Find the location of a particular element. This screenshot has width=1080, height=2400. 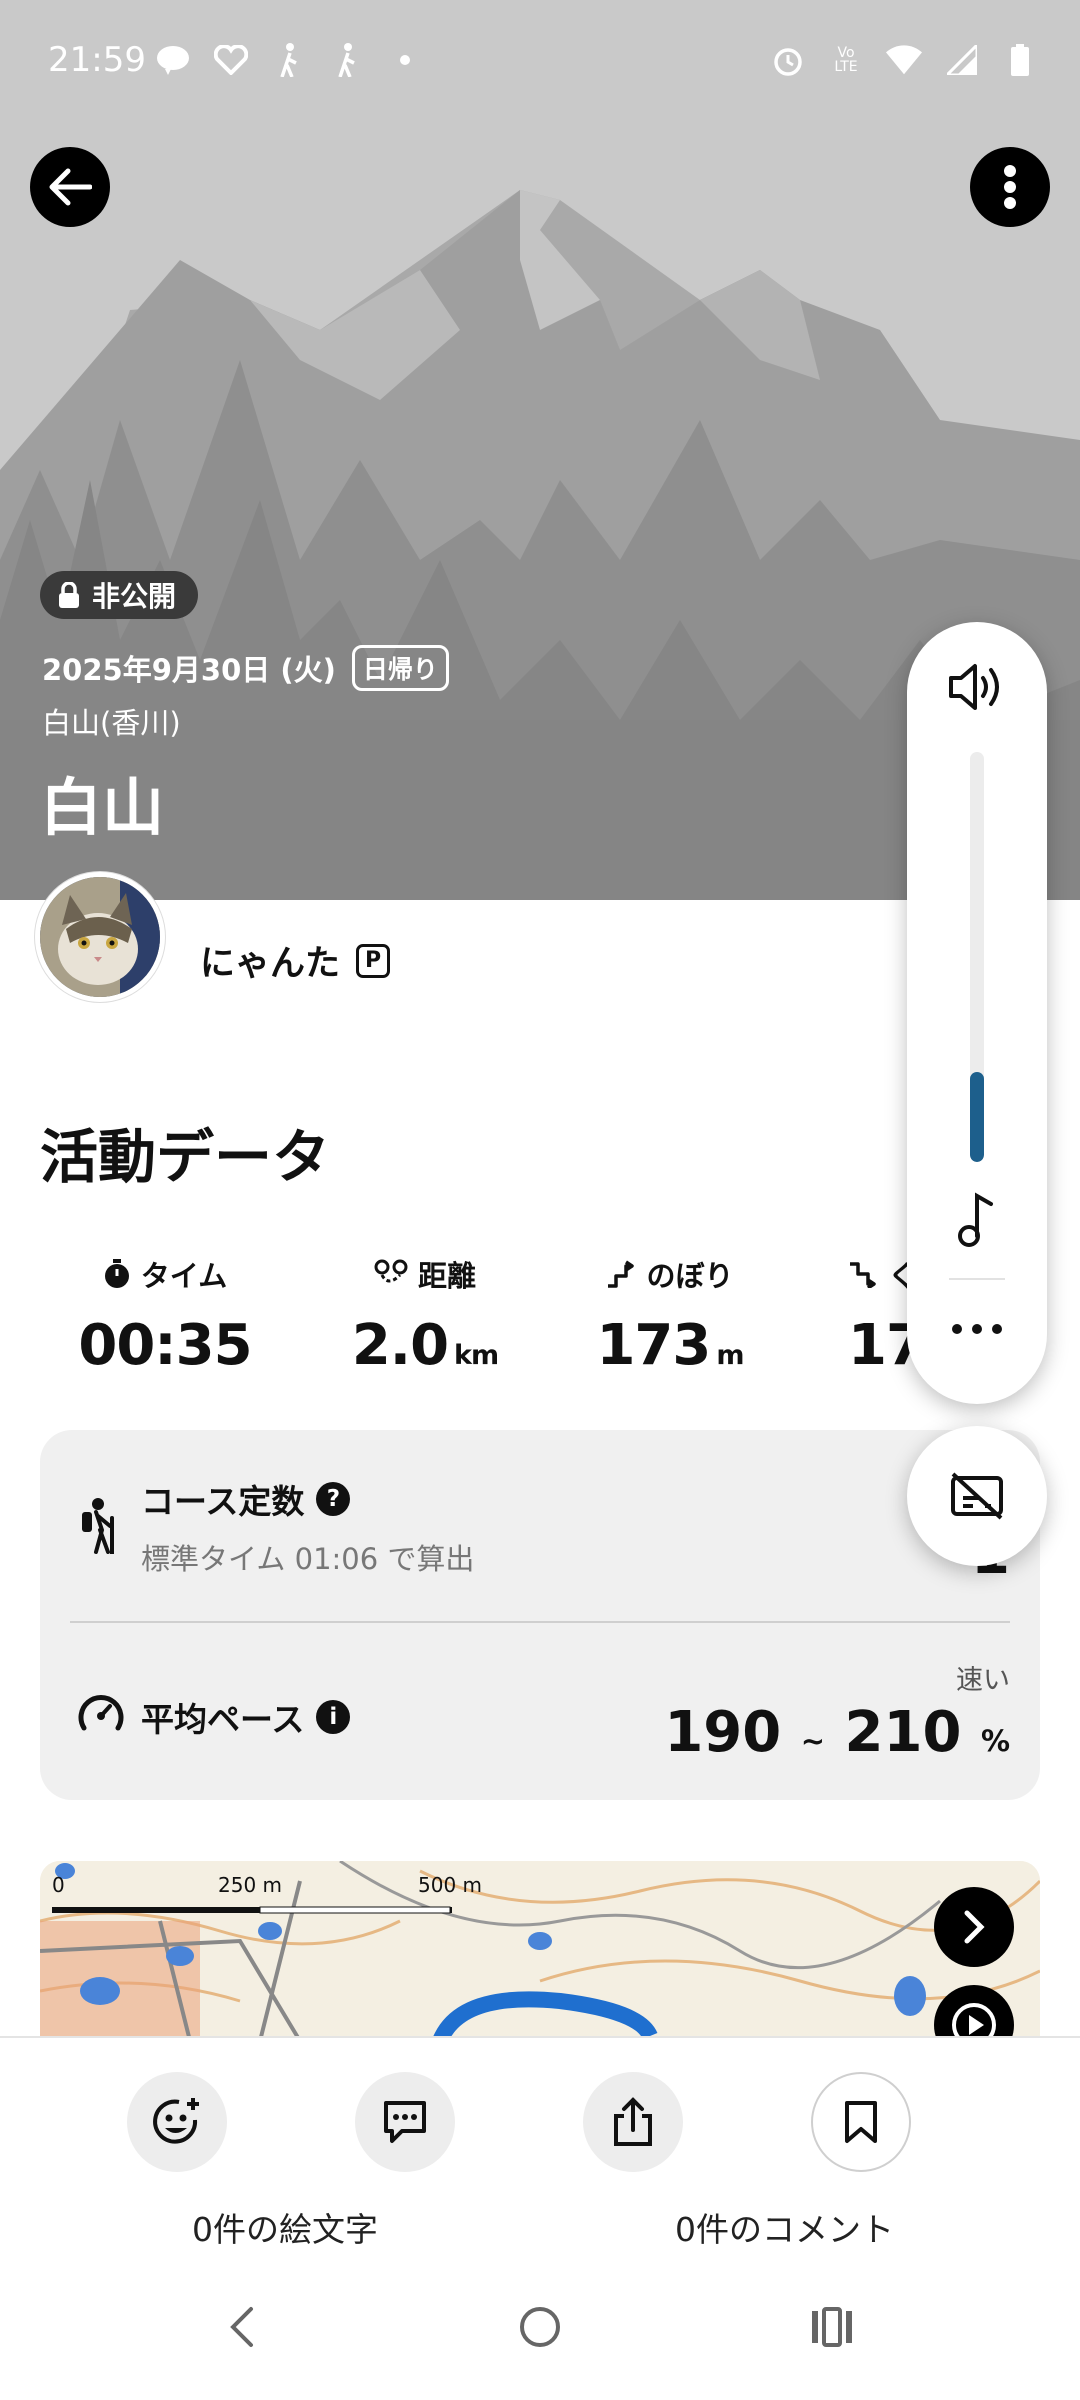

share-button is located at coordinates (633, 2122).